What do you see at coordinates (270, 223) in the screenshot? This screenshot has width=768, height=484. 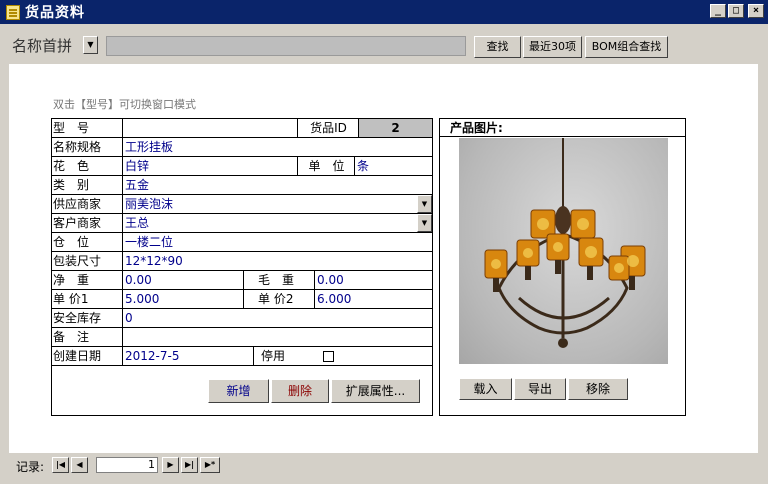 I see `customer-combo: 王总` at bounding box center [270, 223].